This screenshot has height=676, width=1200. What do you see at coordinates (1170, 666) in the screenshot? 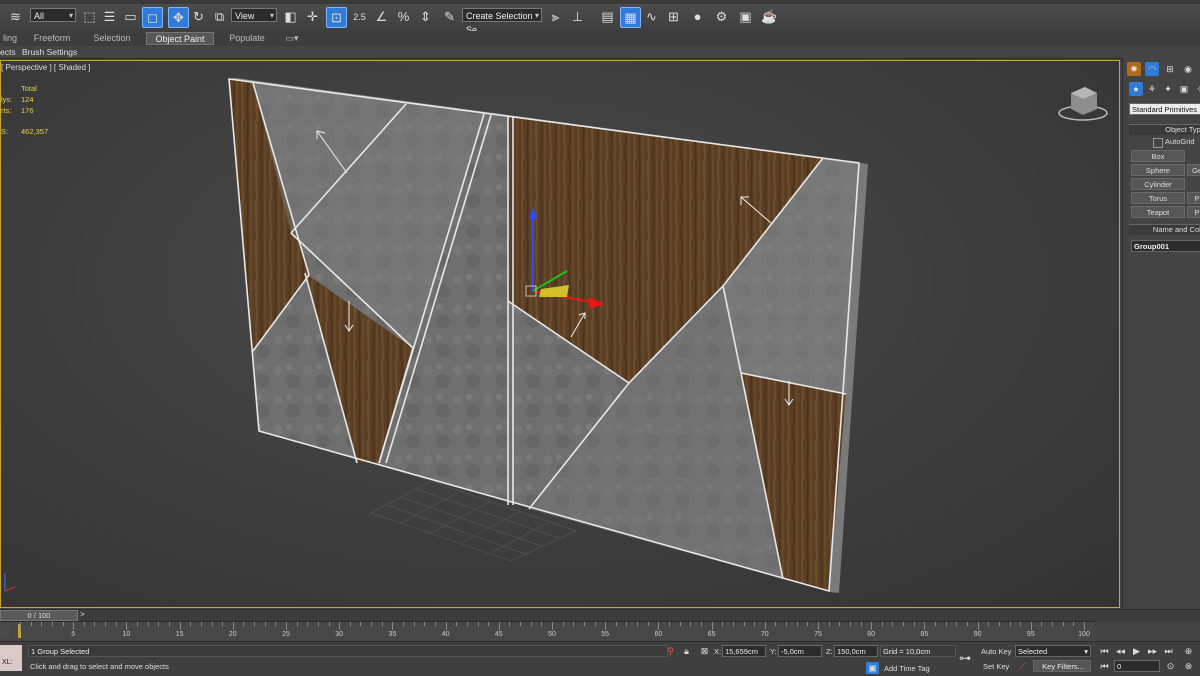
I see `time-config-icon: ⊙` at bounding box center [1170, 666].